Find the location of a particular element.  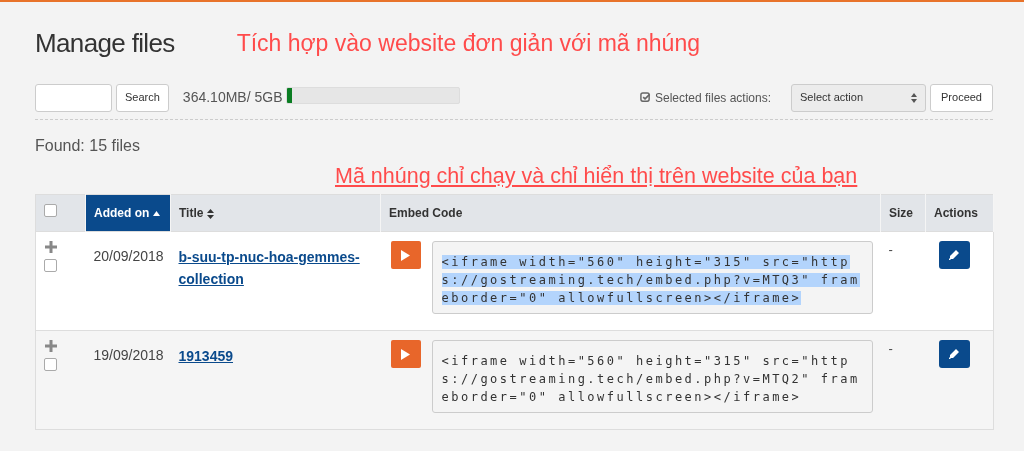

search-field is located at coordinates (73, 97).